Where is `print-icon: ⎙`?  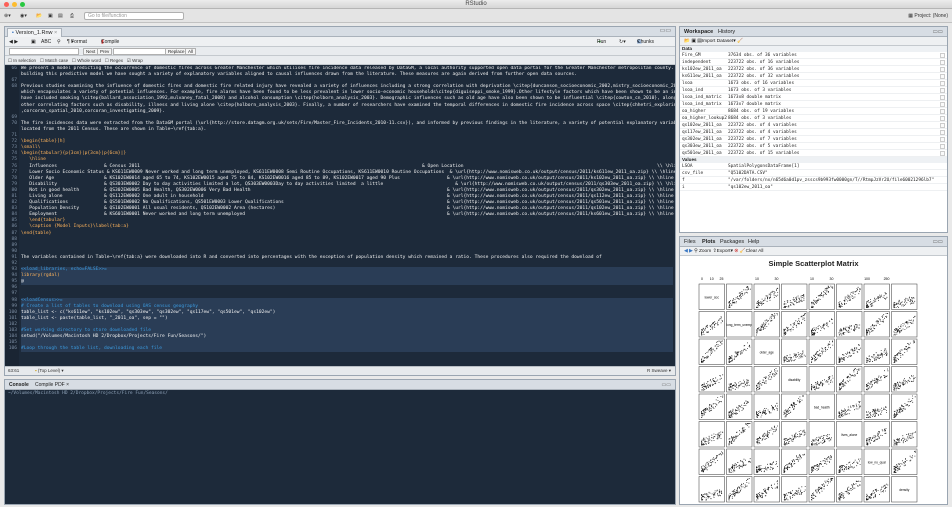
print-icon: ⎙ is located at coordinates (72, 16).